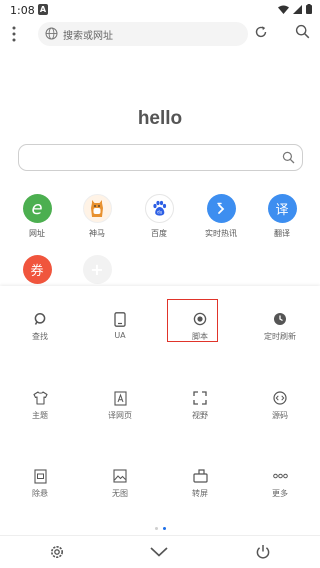 The image size is (320, 568). I want to click on menu-label: UA, so click(120, 335).